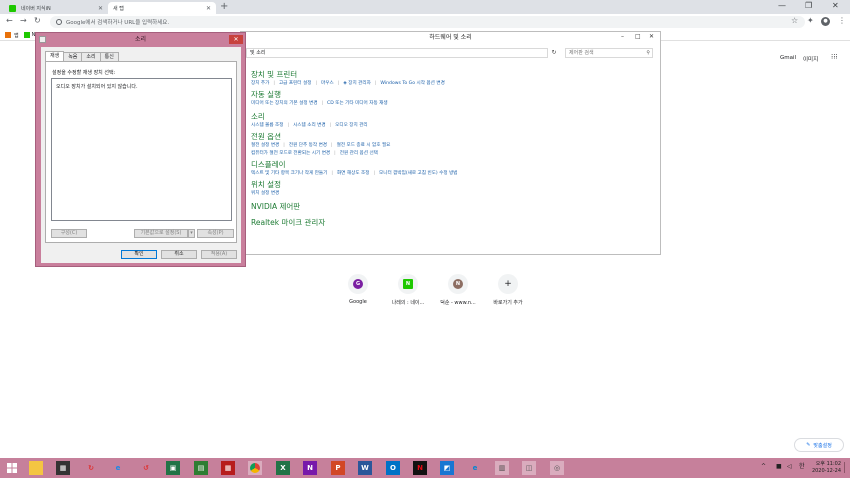 The width and height of the screenshot is (850, 478). I want to click on network-icon: ■, so click(779, 466).